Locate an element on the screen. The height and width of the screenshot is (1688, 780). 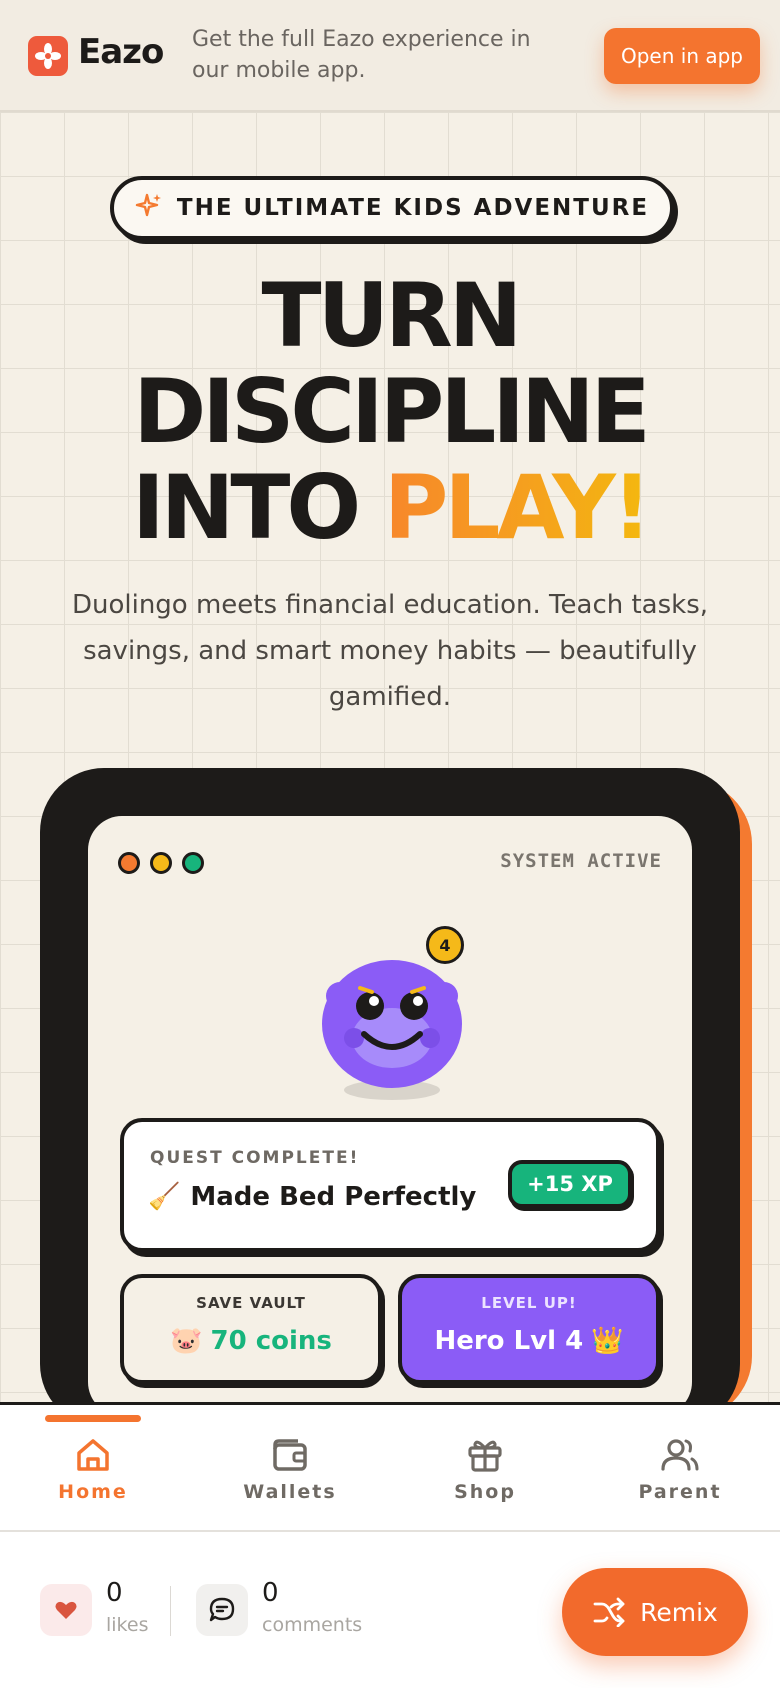
home-icon is located at coordinates (93, 1455).